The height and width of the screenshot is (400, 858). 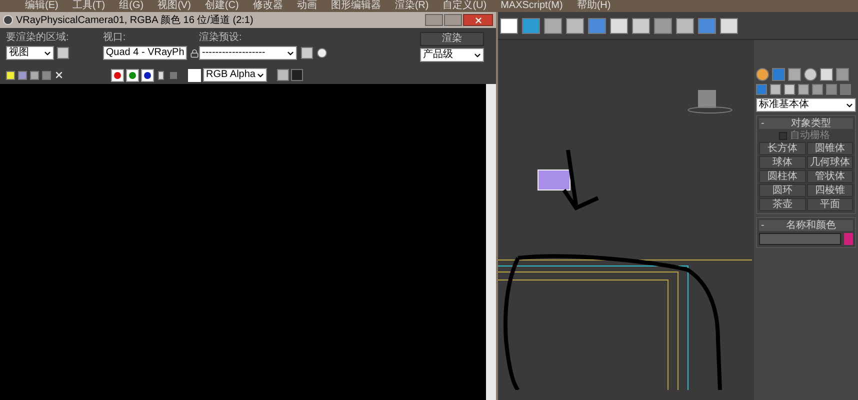 I want to click on object-button: 圆环, so click(x=782, y=190).